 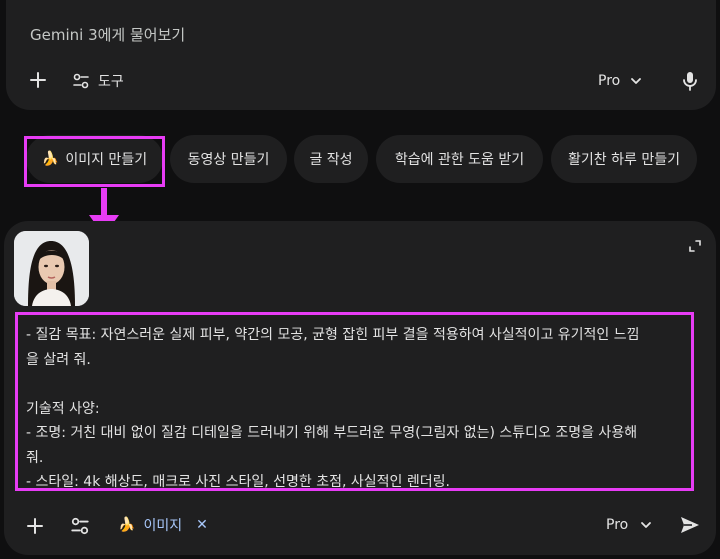 I want to click on chip-label: 학습에 관한 도움 받기, so click(x=459, y=160).